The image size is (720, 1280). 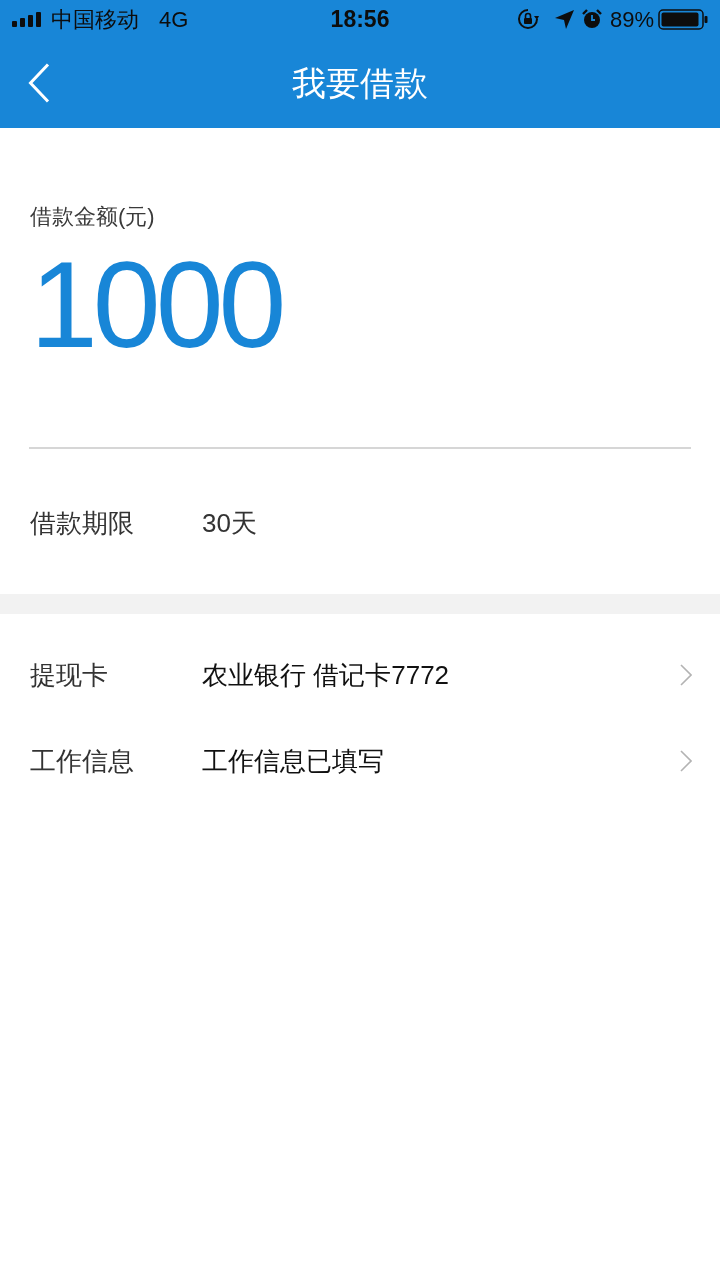 I want to click on row-label: 工作信息, so click(x=82, y=761).